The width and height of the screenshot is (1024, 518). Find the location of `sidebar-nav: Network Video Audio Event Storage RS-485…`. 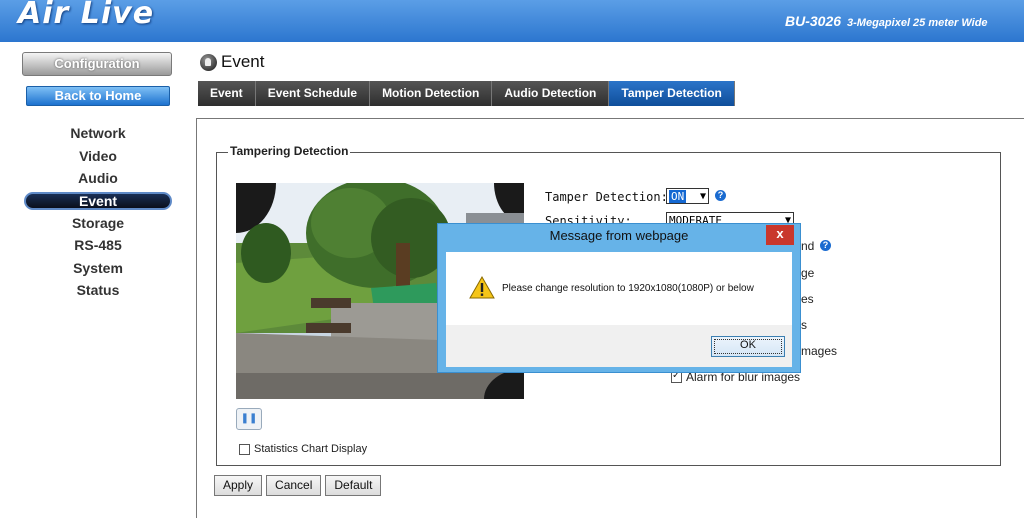

sidebar-nav: Network Video Audio Event Storage RS-485… is located at coordinates (98, 212).